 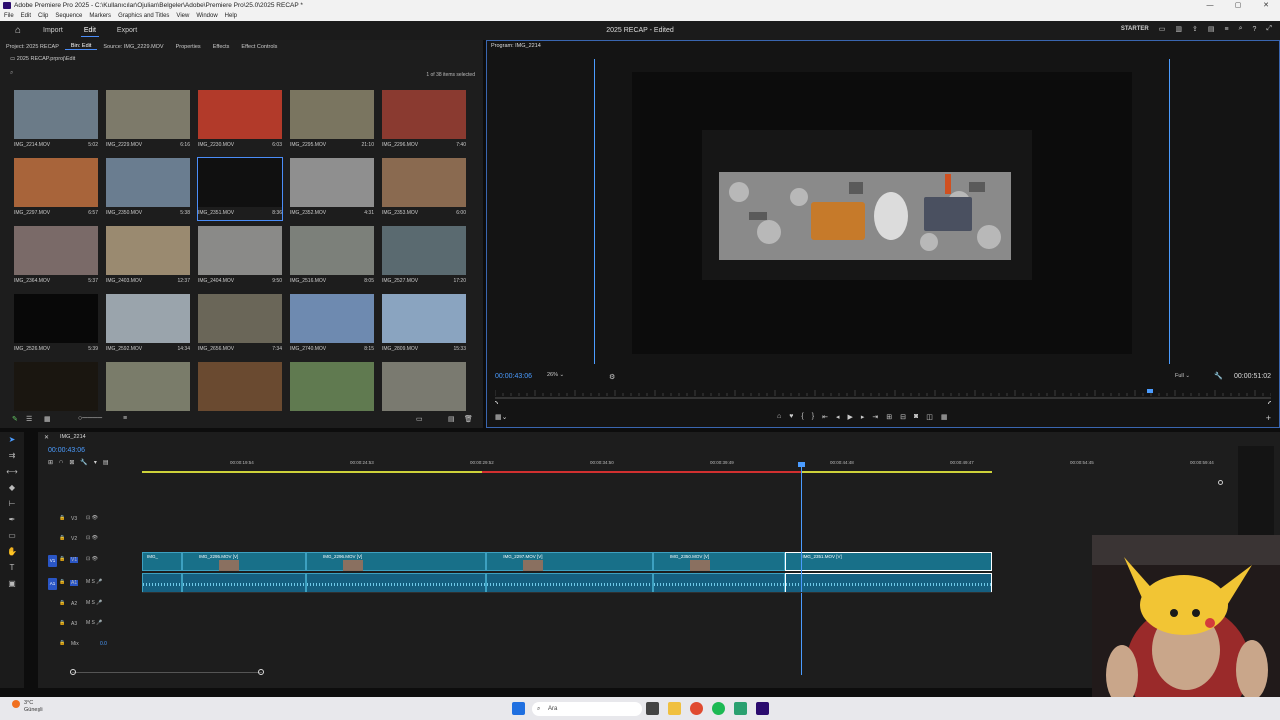 What do you see at coordinates (12, 568) in the screenshot?
I see `type-tool-icon: T` at bounding box center [12, 568].